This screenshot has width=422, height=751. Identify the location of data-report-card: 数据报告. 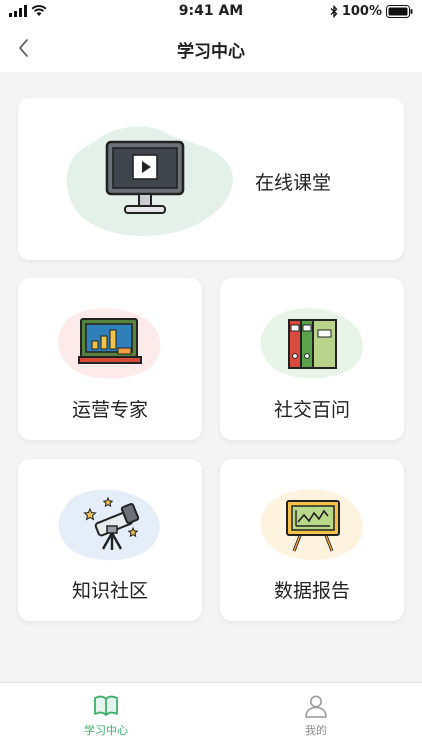
(312, 540).